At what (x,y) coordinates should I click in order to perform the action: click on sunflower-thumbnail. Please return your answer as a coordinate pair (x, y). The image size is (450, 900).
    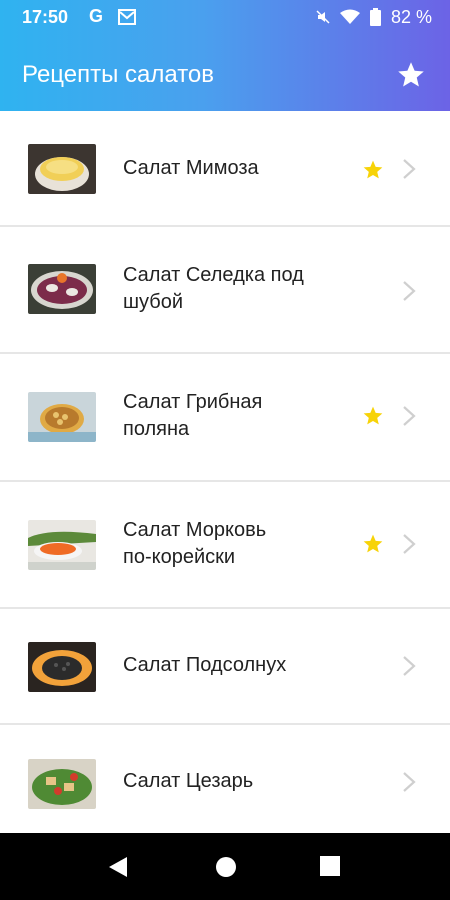
    Looking at the image, I should click on (62, 667).